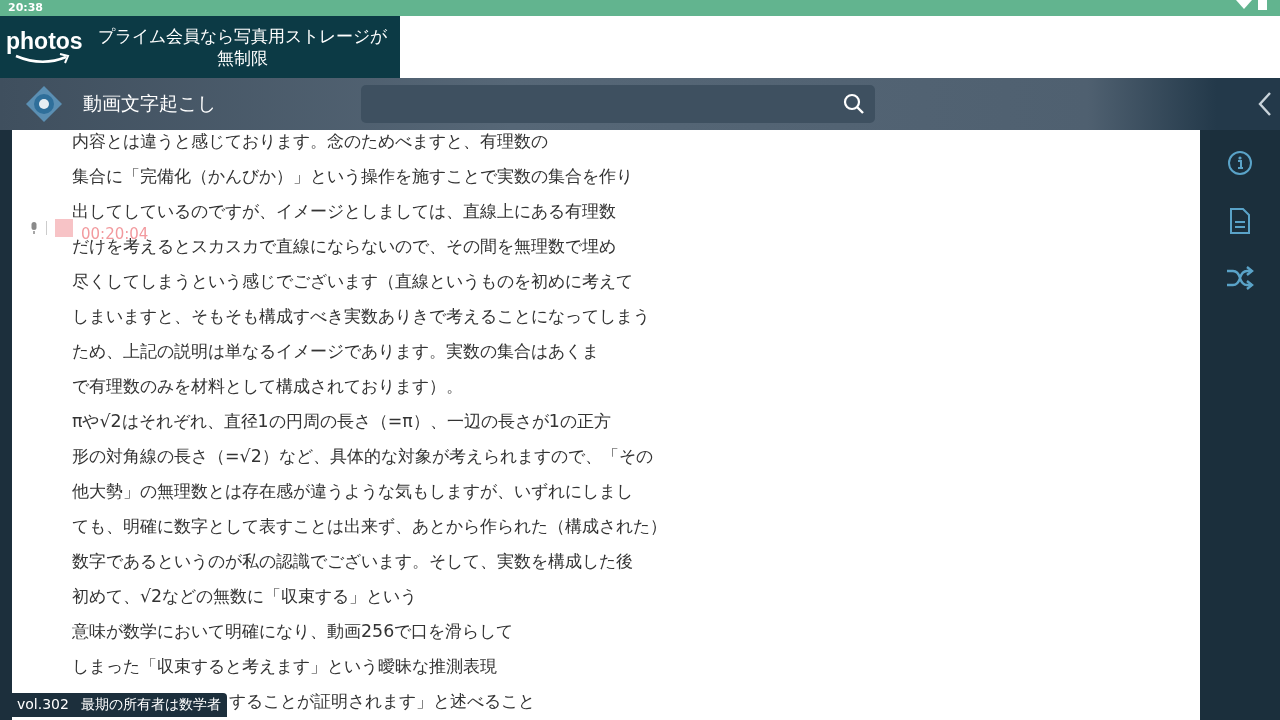 Image resolution: width=1280 pixels, height=720 pixels. I want to click on document-icon, so click(1240, 221).